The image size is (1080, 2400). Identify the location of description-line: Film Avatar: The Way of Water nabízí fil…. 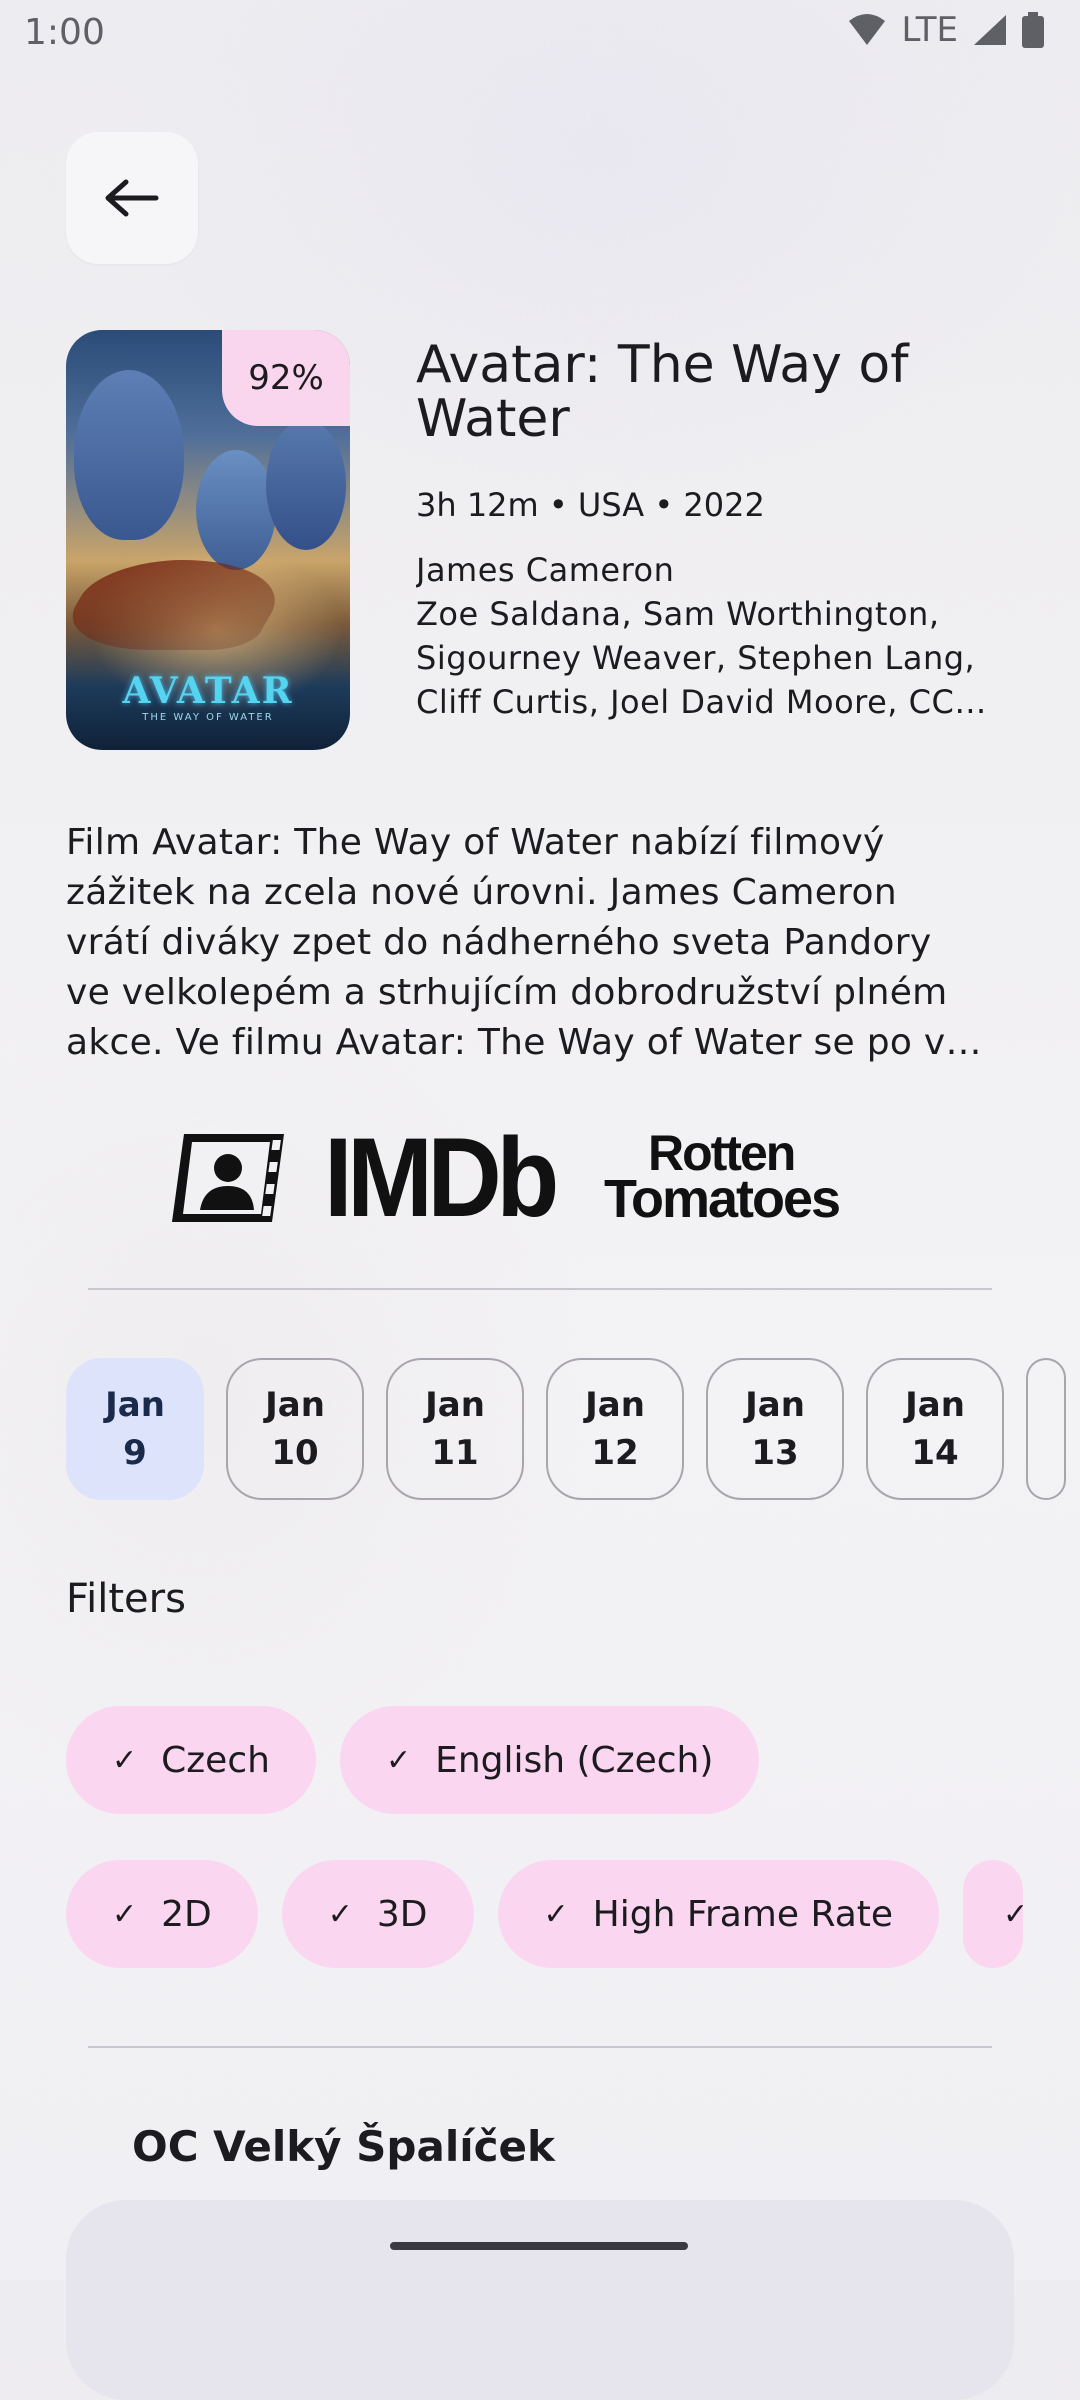
(475, 842).